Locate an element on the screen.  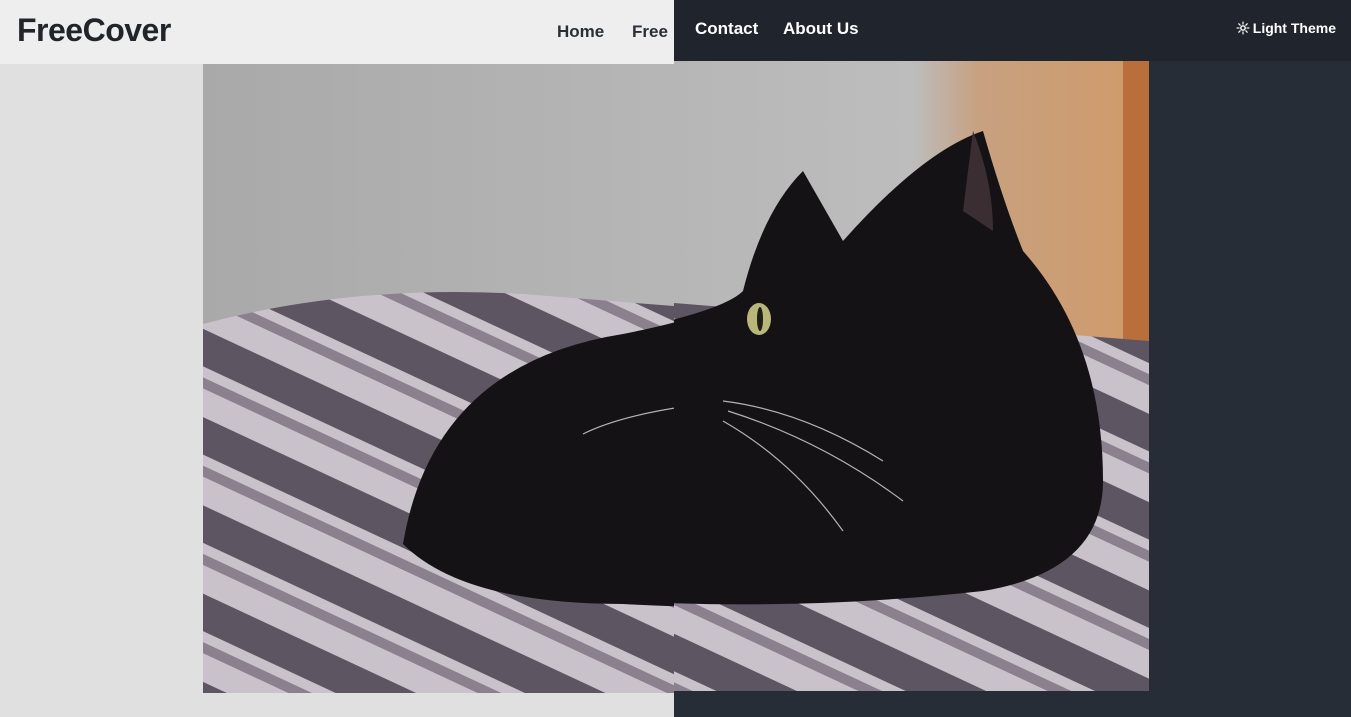
brand-logo: FreeCover is located at coordinates (94, 30).